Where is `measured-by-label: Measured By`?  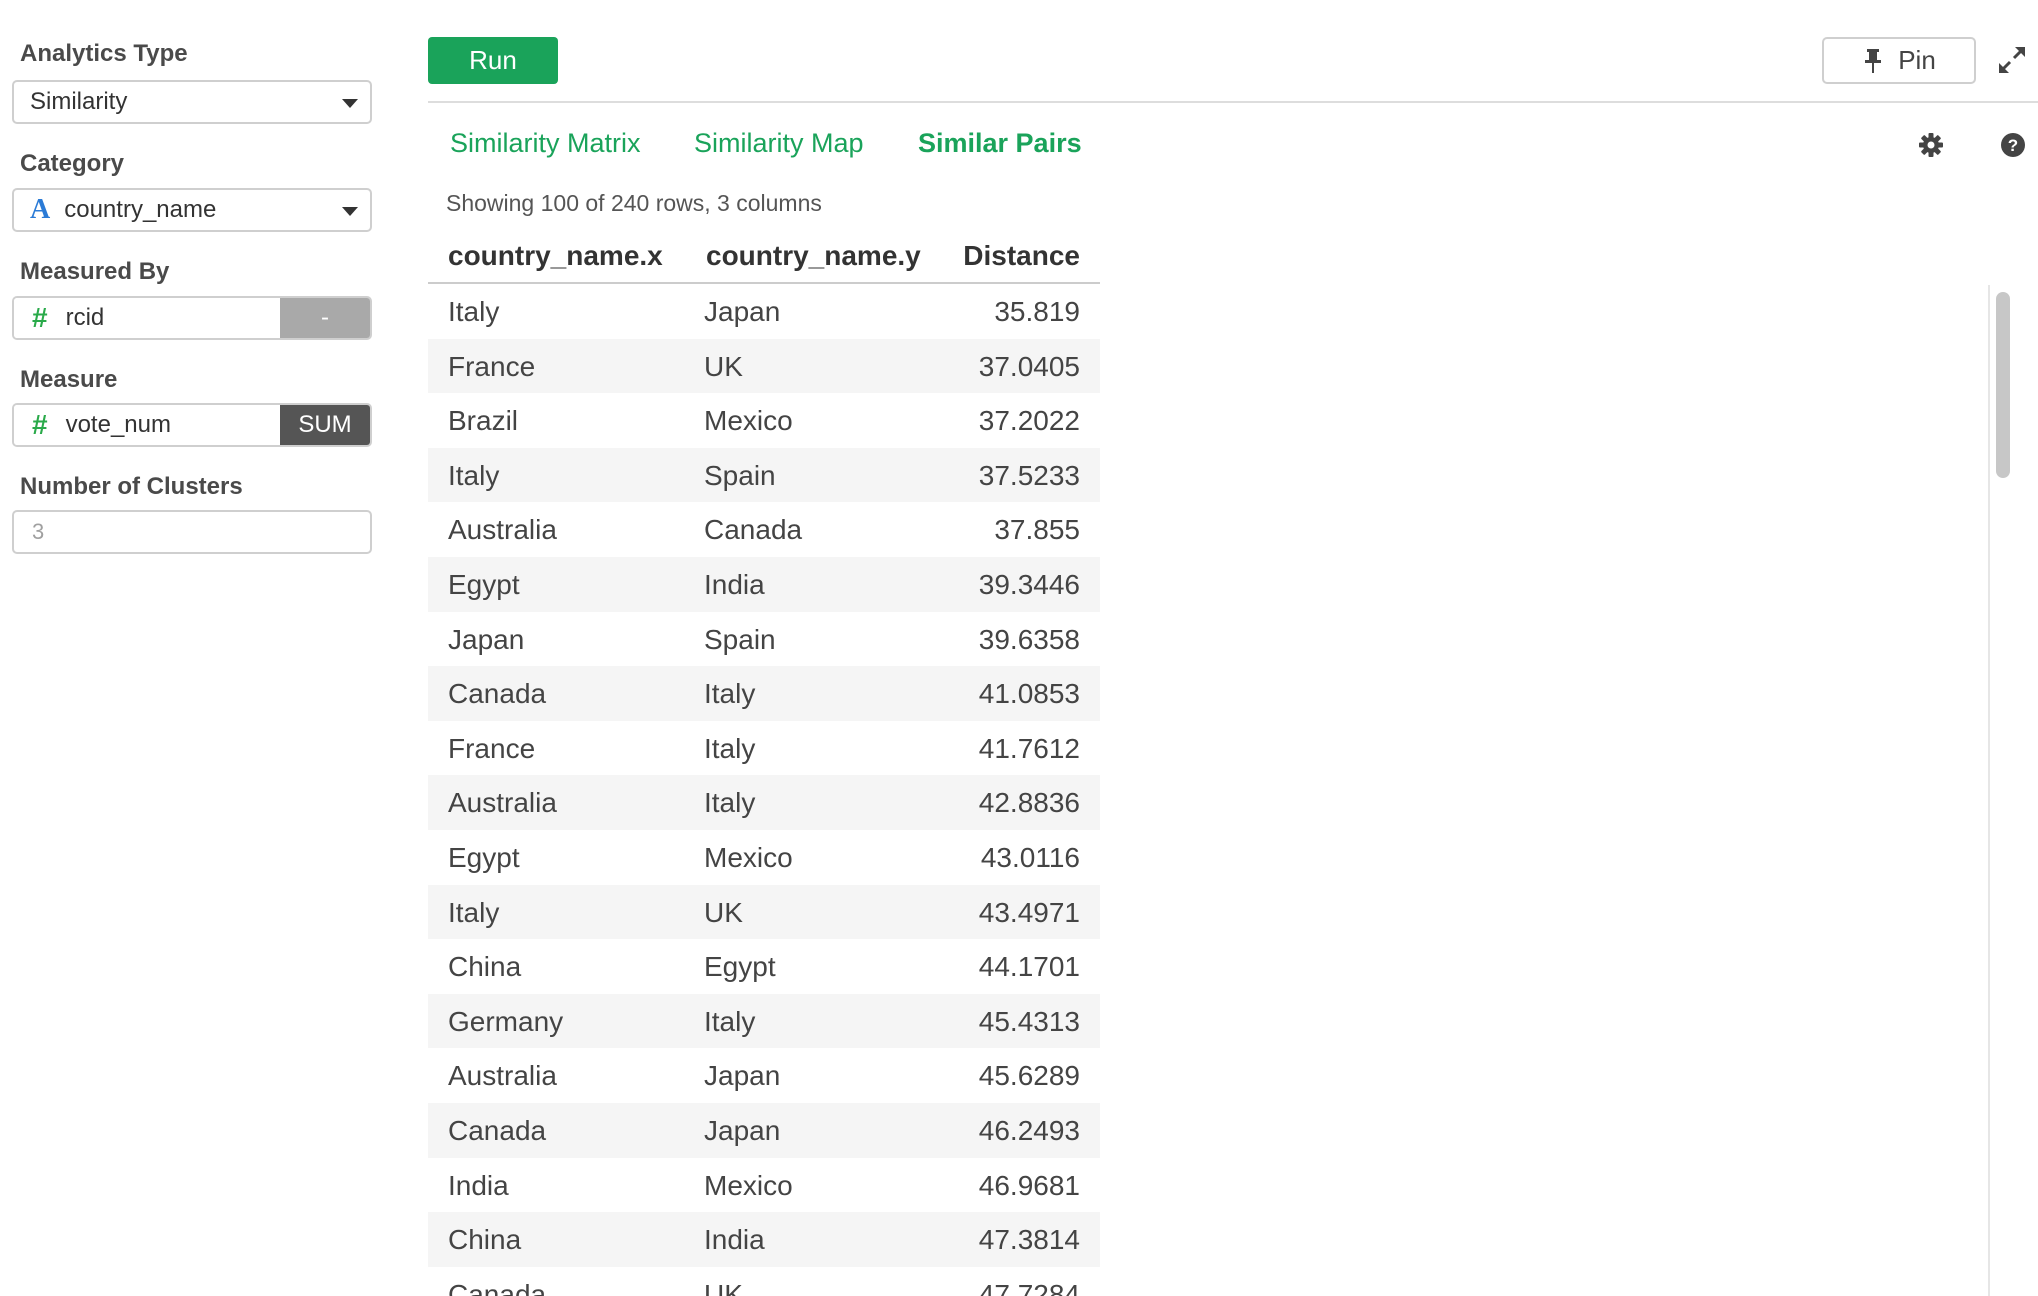 measured-by-label: Measured By is located at coordinates (95, 271).